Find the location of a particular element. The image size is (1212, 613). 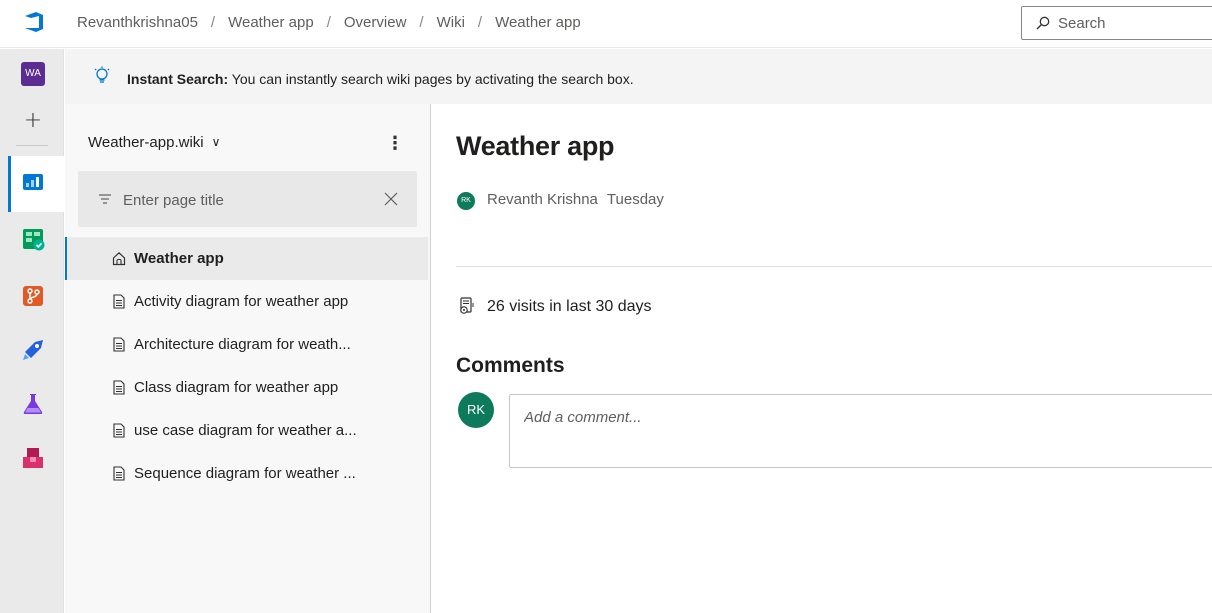

last-edited-date: Tuesday is located at coordinates (635, 199).